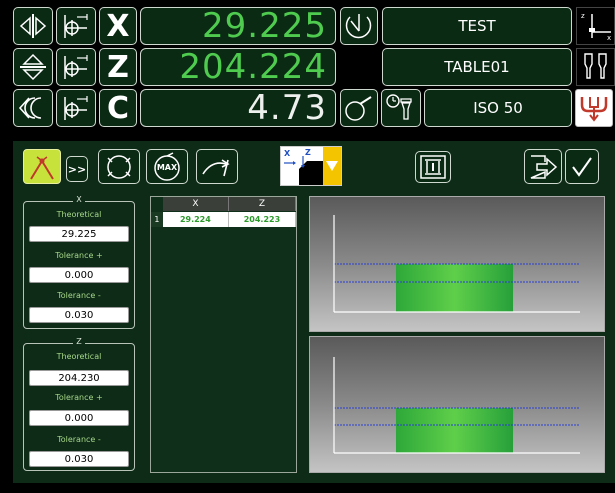 The image size is (615, 493). I want to click on tool-holder-field: ISO 50, so click(498, 108).